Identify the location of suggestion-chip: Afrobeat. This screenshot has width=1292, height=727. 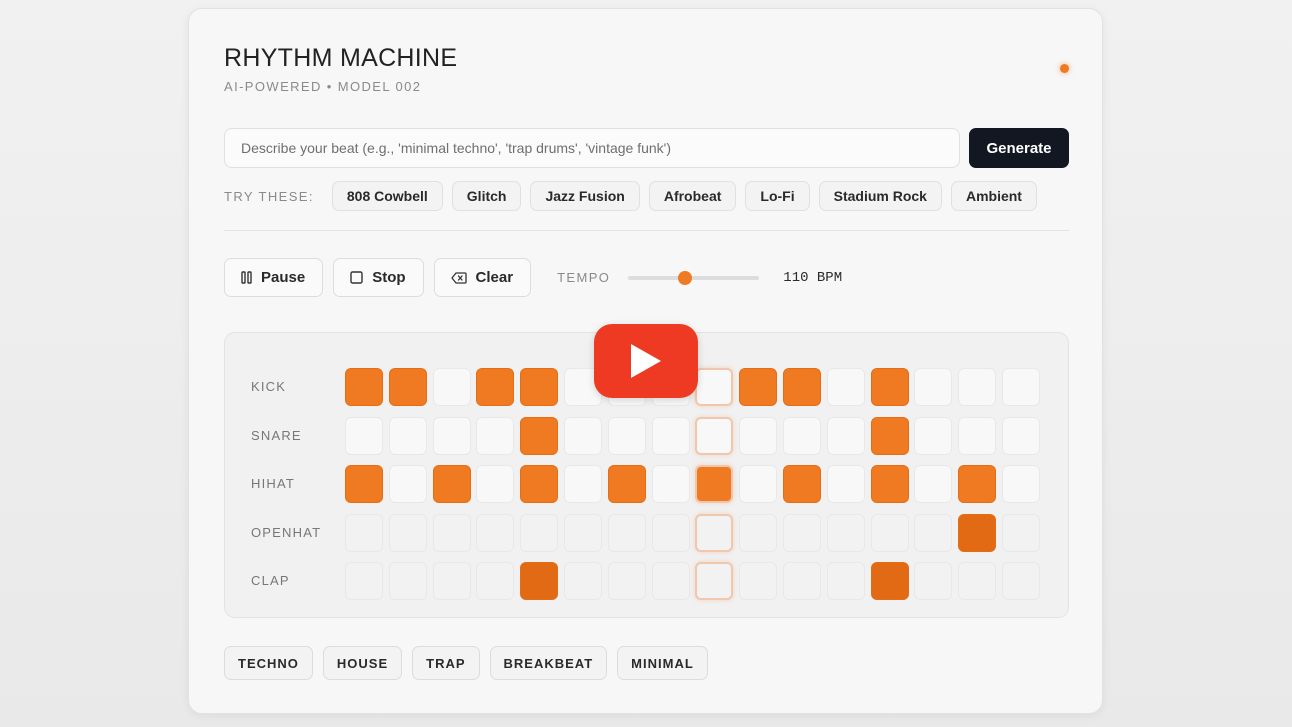
(692, 196).